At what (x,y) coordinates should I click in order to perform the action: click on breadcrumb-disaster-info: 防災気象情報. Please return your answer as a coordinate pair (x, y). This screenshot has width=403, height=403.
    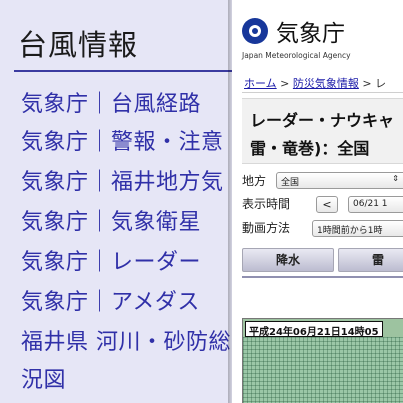
    Looking at the image, I should click on (326, 83).